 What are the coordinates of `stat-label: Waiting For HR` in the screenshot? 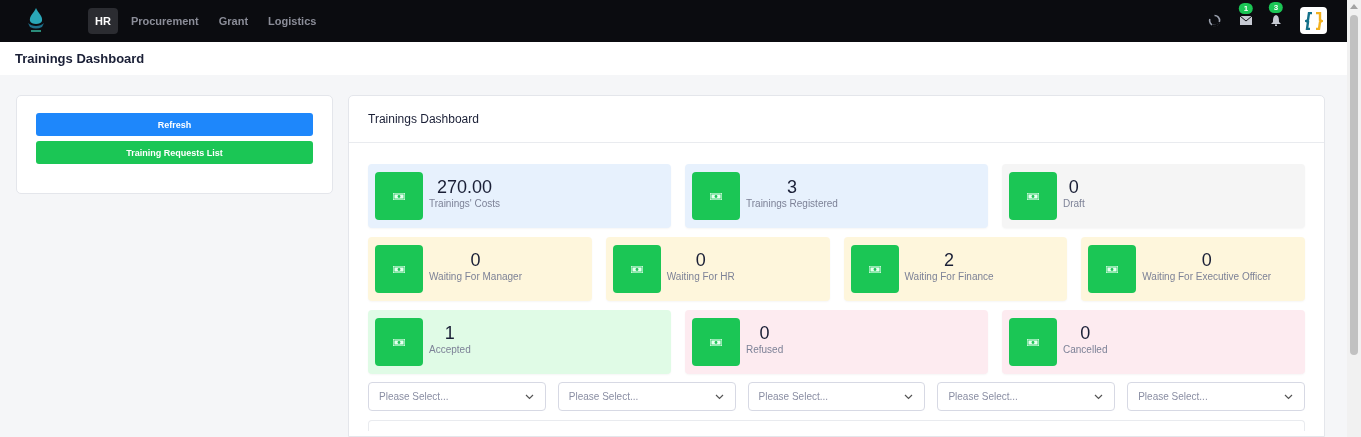 It's located at (700, 276).